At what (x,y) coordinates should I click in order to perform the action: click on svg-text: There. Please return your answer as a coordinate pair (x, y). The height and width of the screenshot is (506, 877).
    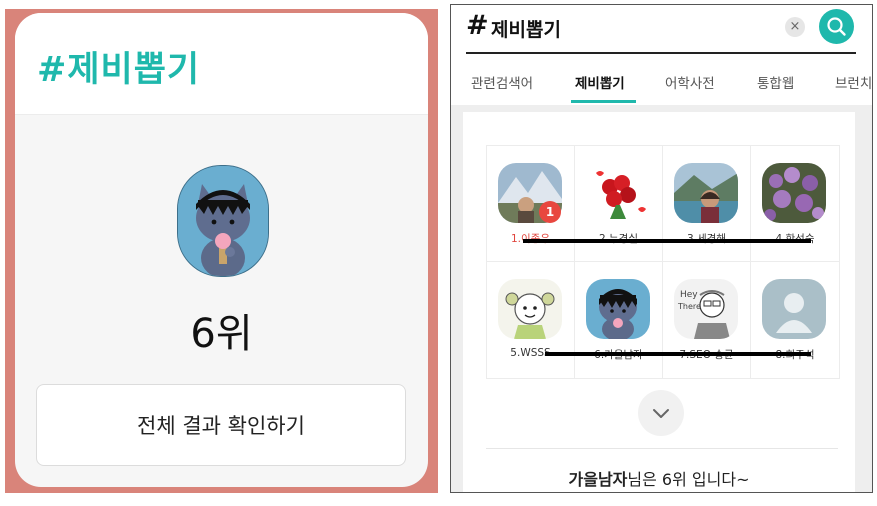
    Looking at the image, I should click on (689, 306).